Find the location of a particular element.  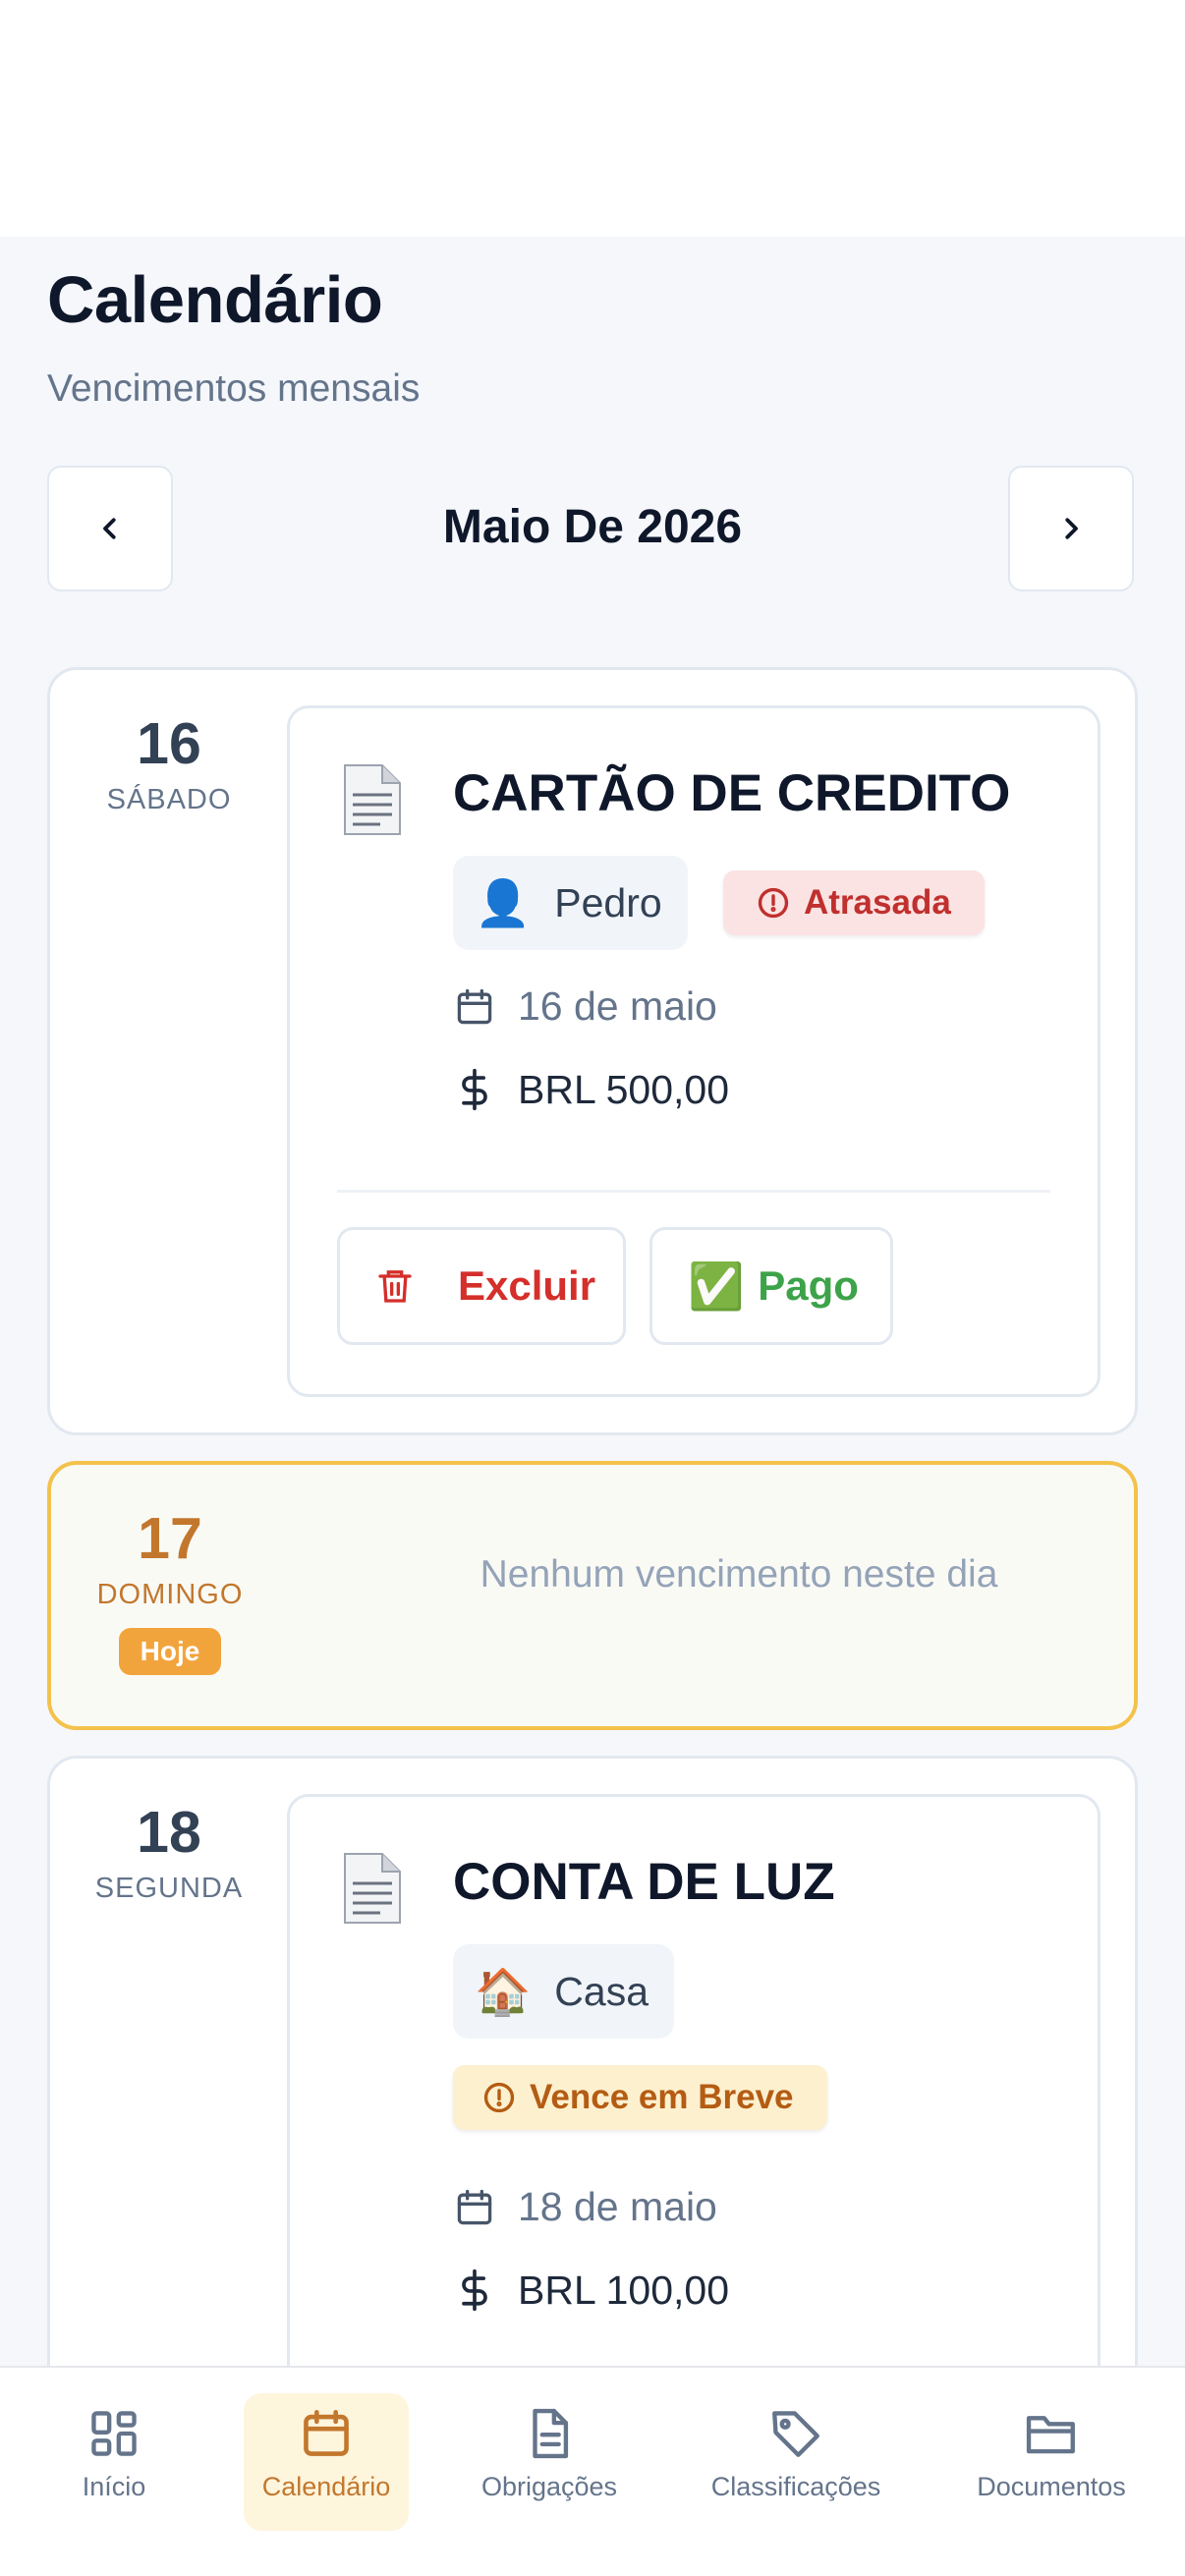

status-bar-area is located at coordinates (592, 118).